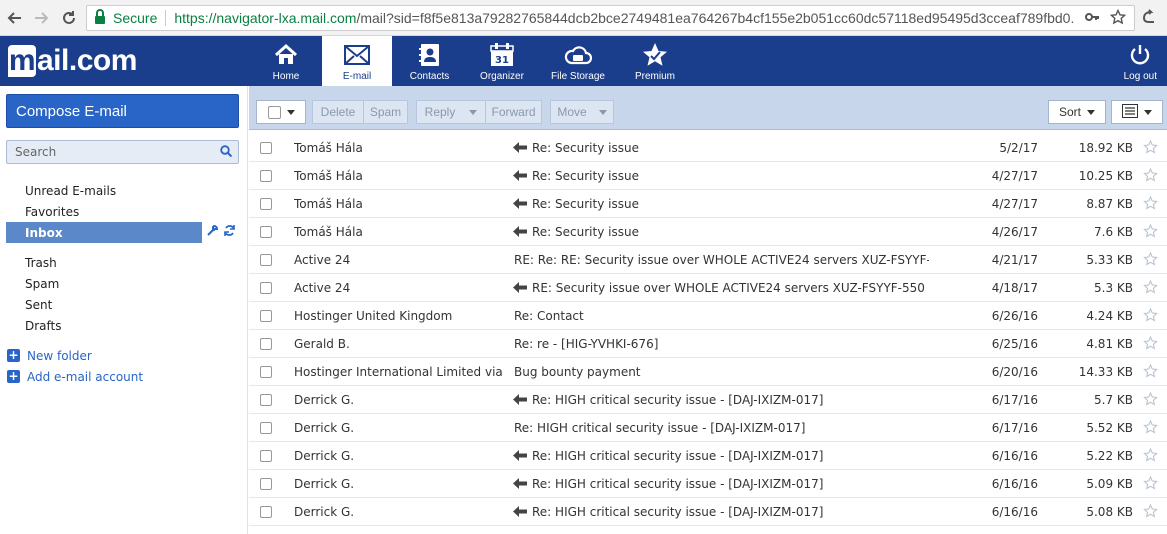 The width and height of the screenshot is (1167, 534). Describe the element at coordinates (708, 108) in the screenshot. I see `mail-toolbar: Delete Spam Reply Forward Move Sort` at that location.